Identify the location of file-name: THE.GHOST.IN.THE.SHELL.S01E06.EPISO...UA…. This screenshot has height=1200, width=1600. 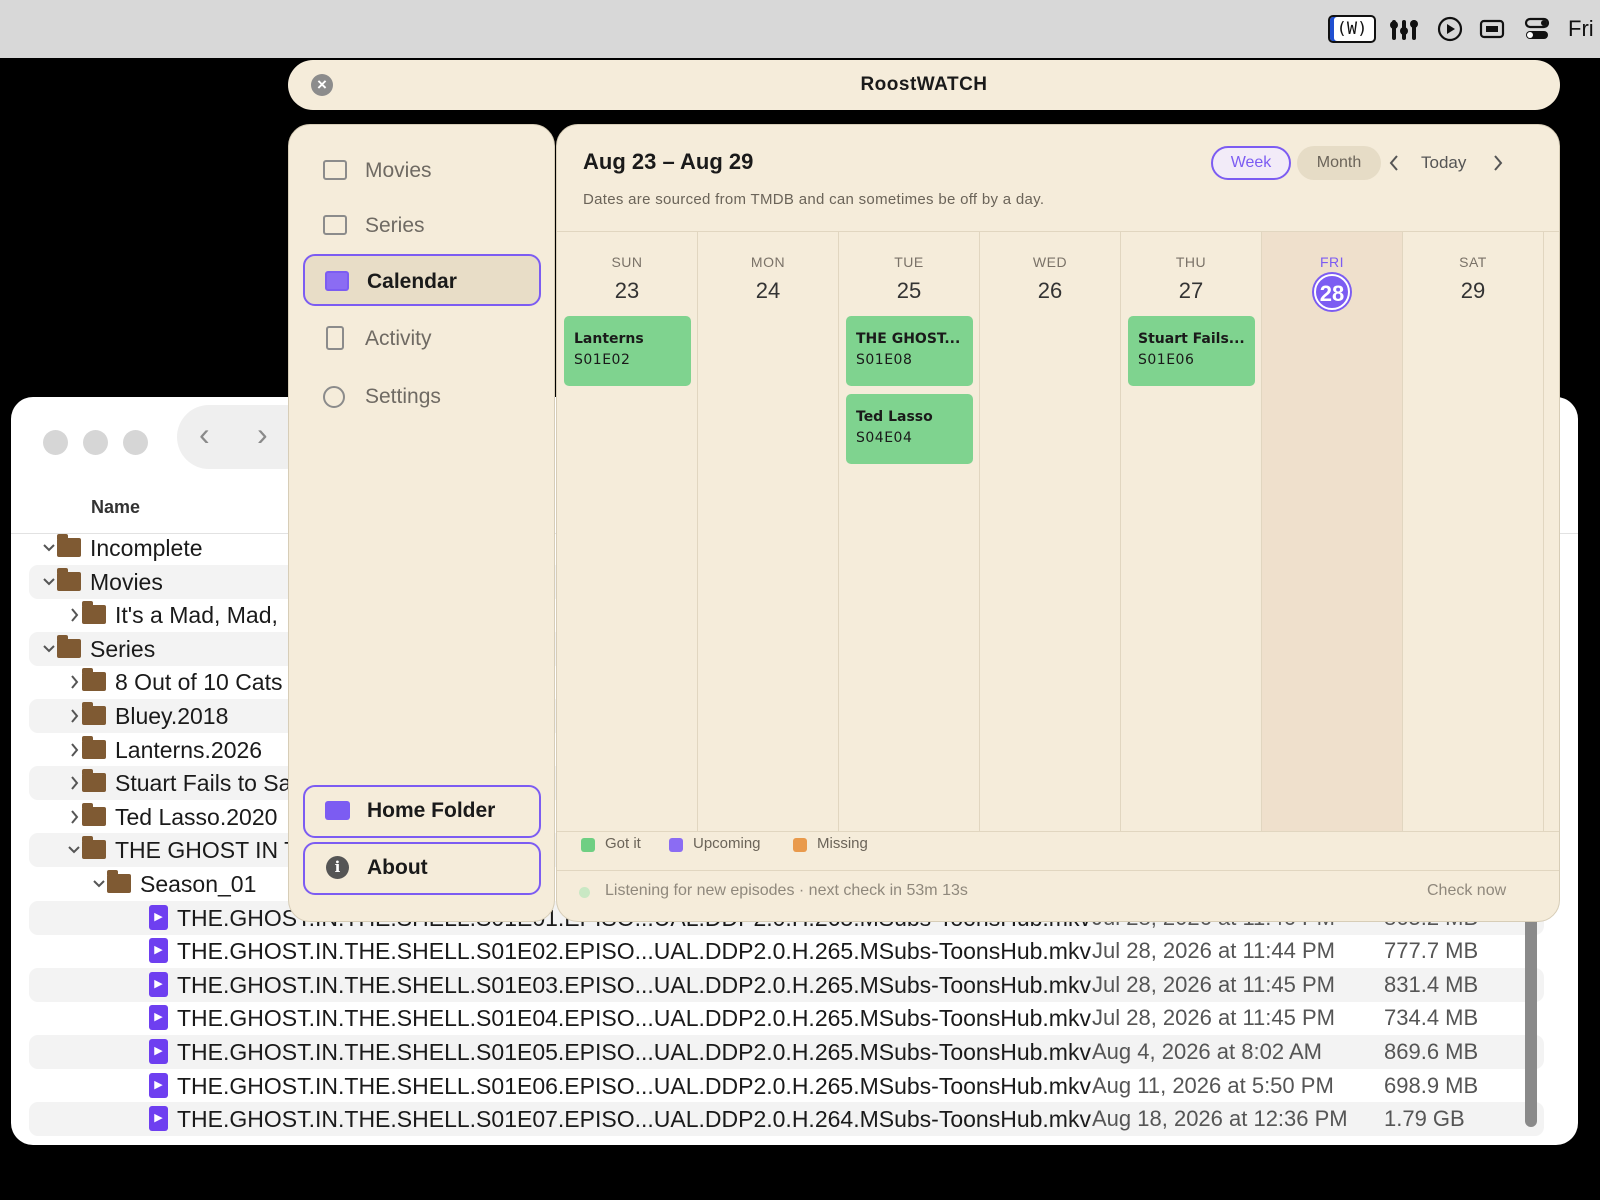
(634, 1085).